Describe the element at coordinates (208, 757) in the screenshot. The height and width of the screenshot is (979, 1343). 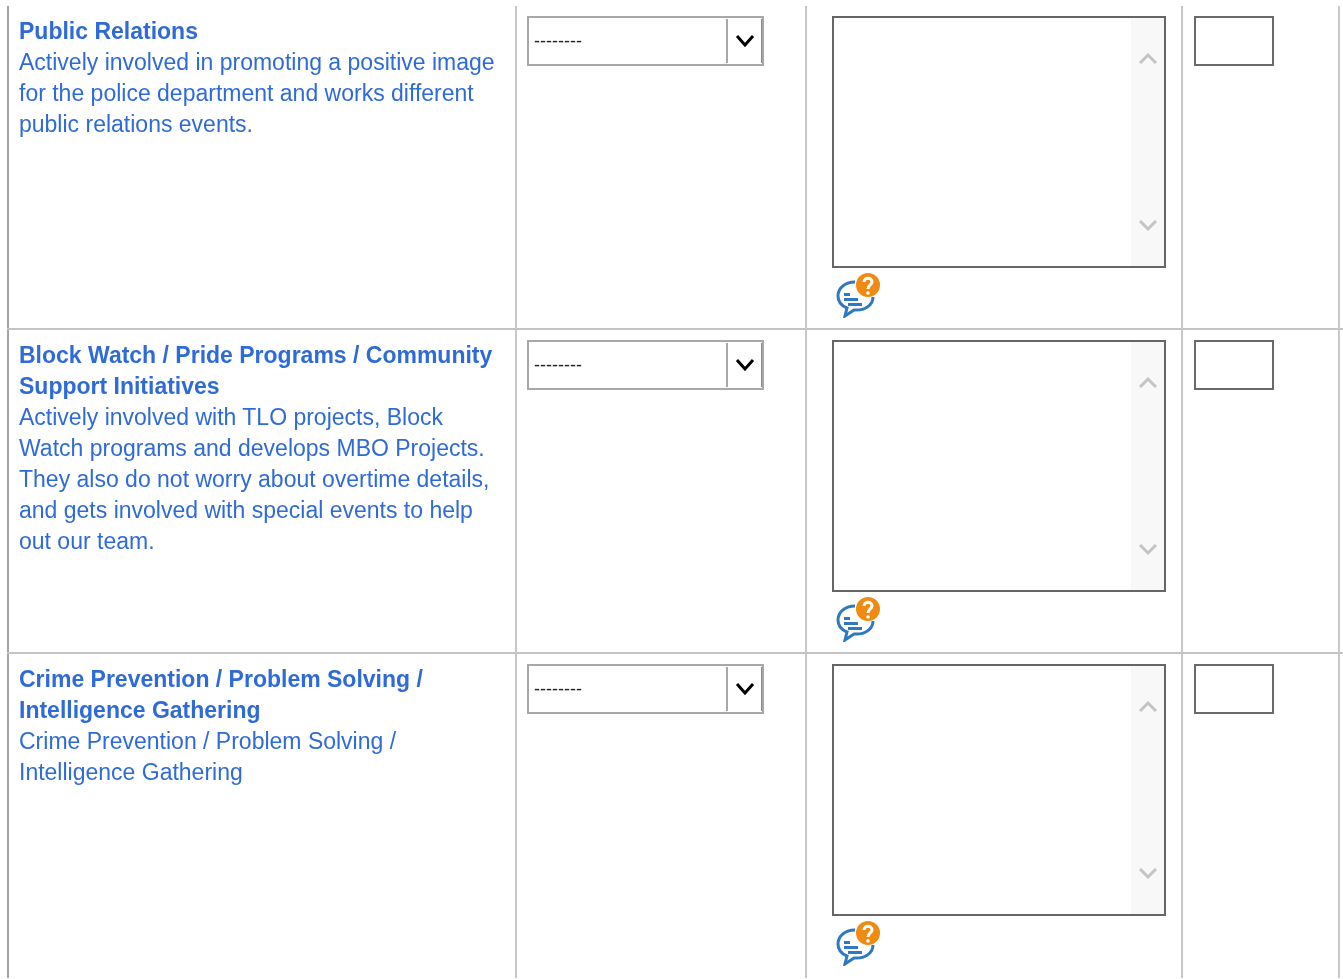
I see `criterion-description: Crime Prevention / Problem Solving / Intelligence Gathering` at that location.